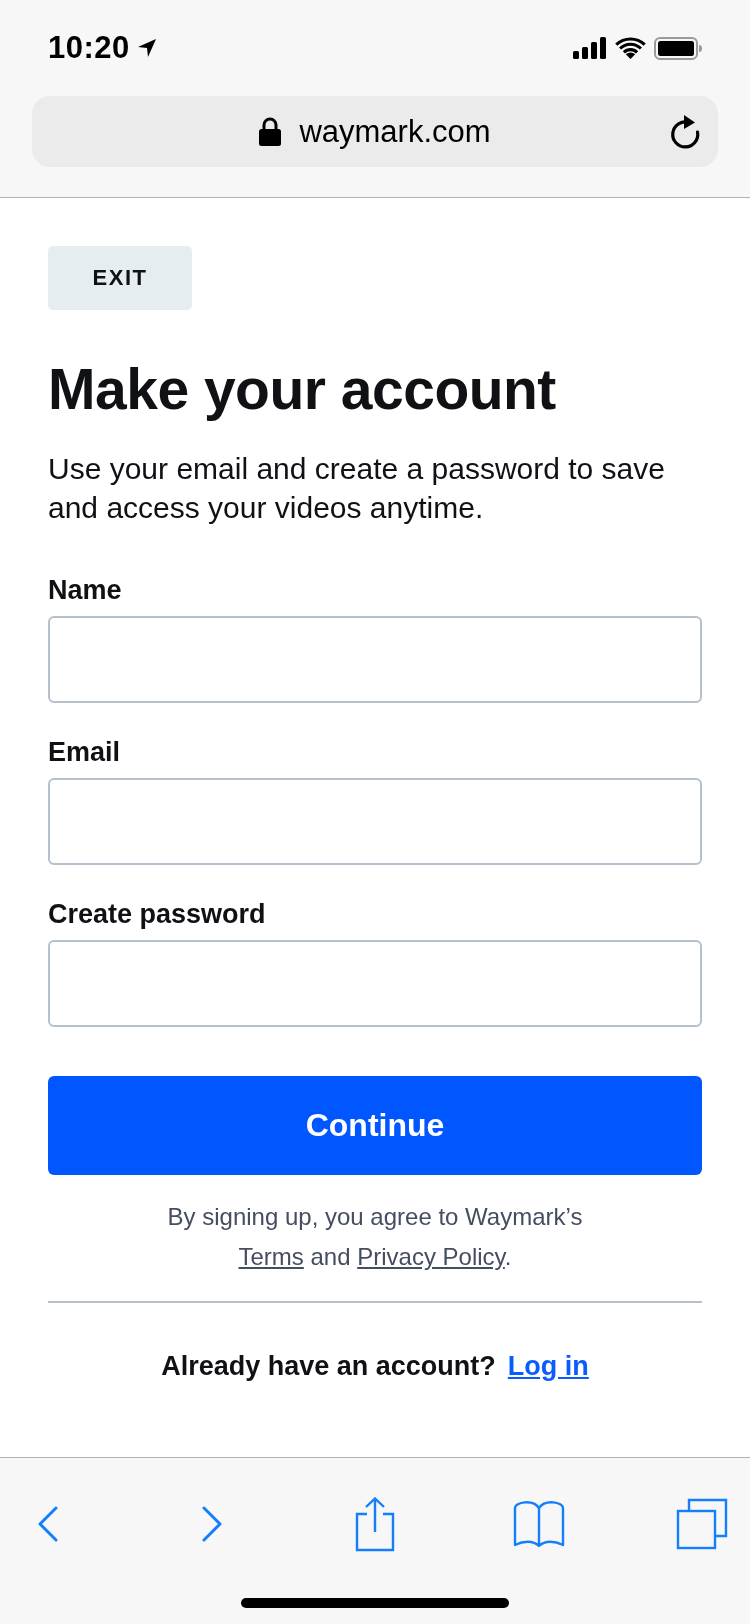  I want to click on url-text: waymark.com, so click(395, 131).